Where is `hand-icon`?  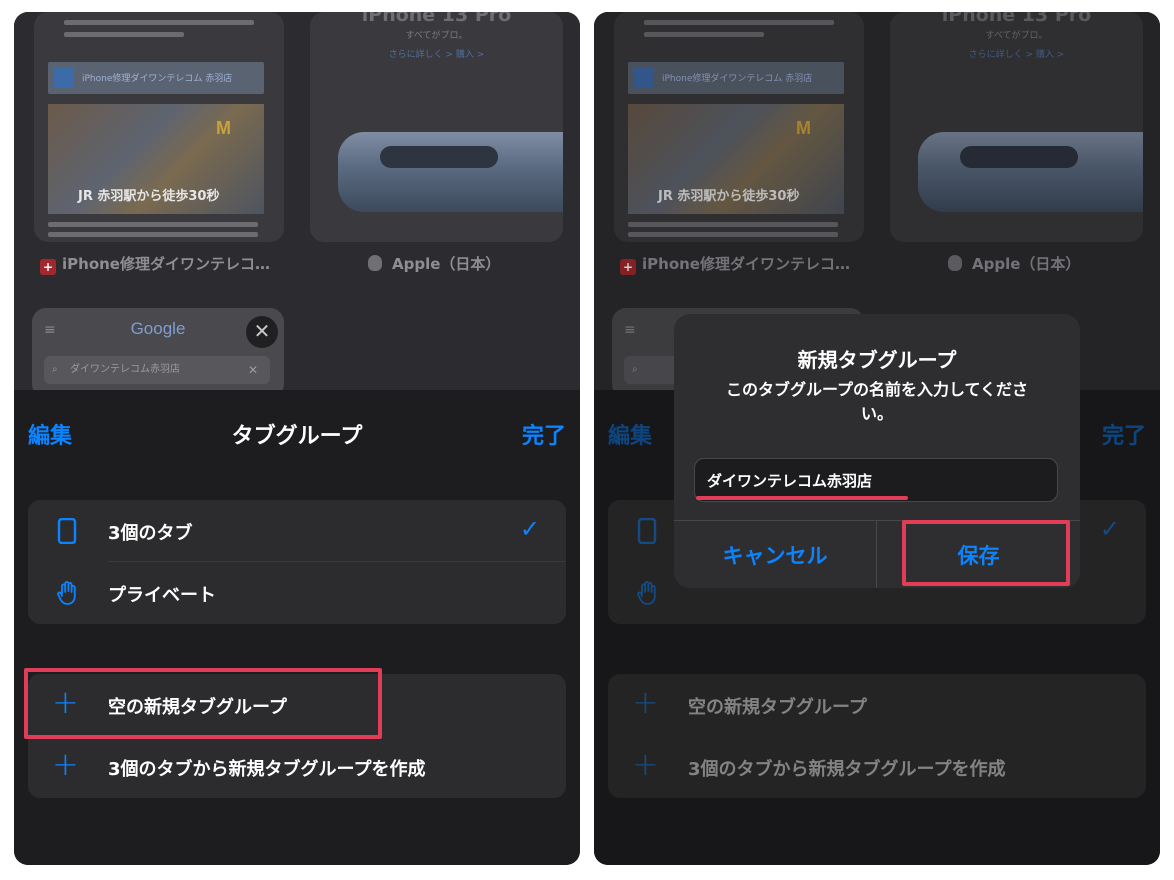 hand-icon is located at coordinates (66, 593).